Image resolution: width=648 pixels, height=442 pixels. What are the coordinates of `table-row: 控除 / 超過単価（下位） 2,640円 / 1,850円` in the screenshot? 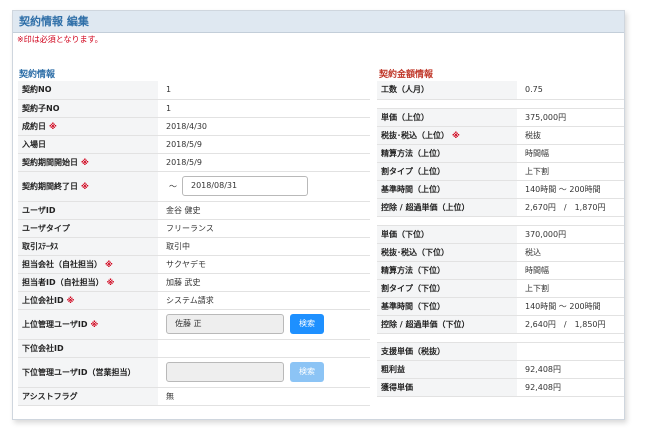 It's located at (500, 324).